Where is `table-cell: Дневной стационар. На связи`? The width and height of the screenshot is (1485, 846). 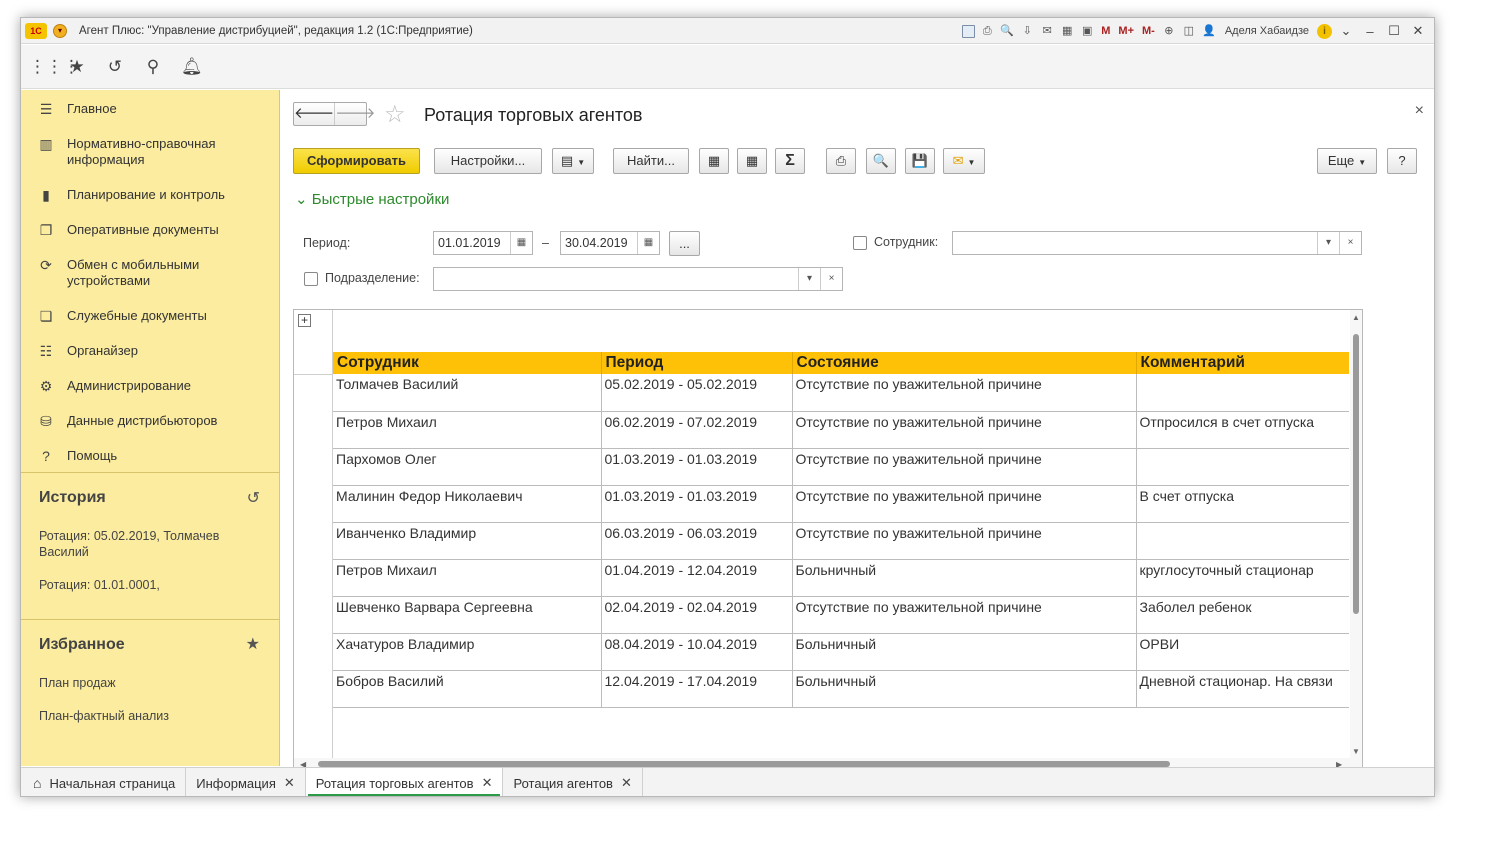 table-cell: Дневной стационар. На связи is located at coordinates (1242, 689).